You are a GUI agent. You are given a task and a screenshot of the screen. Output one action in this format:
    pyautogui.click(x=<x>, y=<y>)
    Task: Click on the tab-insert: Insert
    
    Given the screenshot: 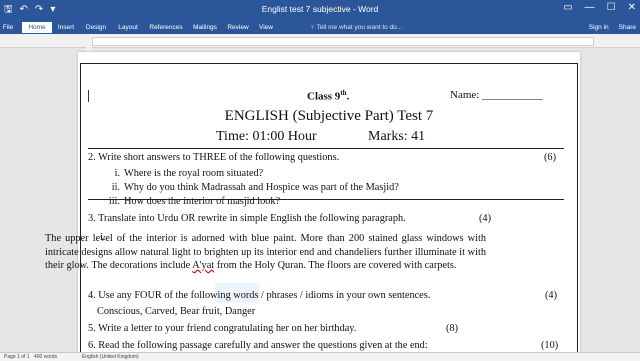 What is the action you would take?
    pyautogui.click(x=66, y=27)
    